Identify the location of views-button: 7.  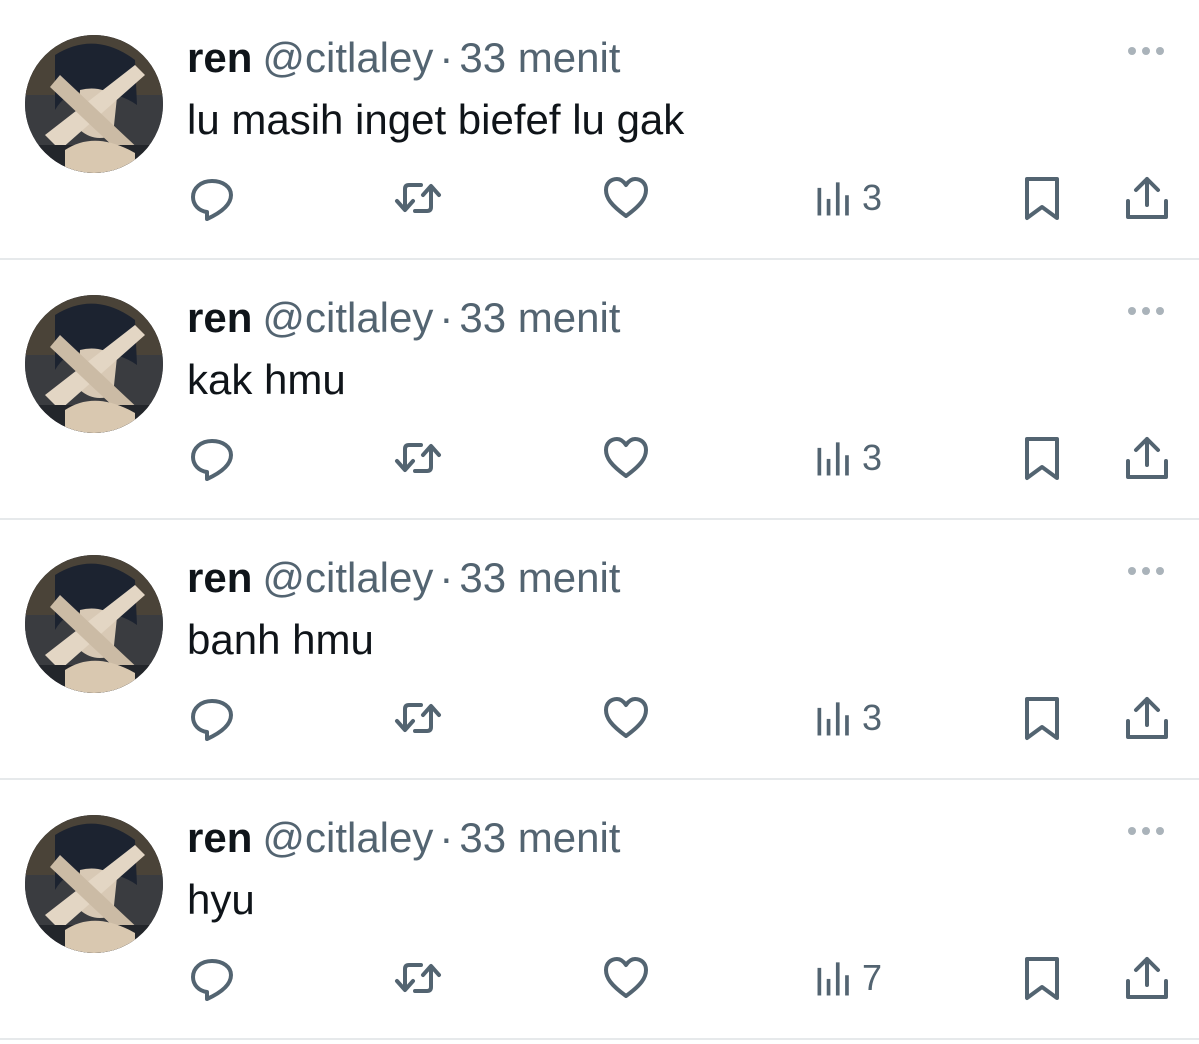
(847, 978).